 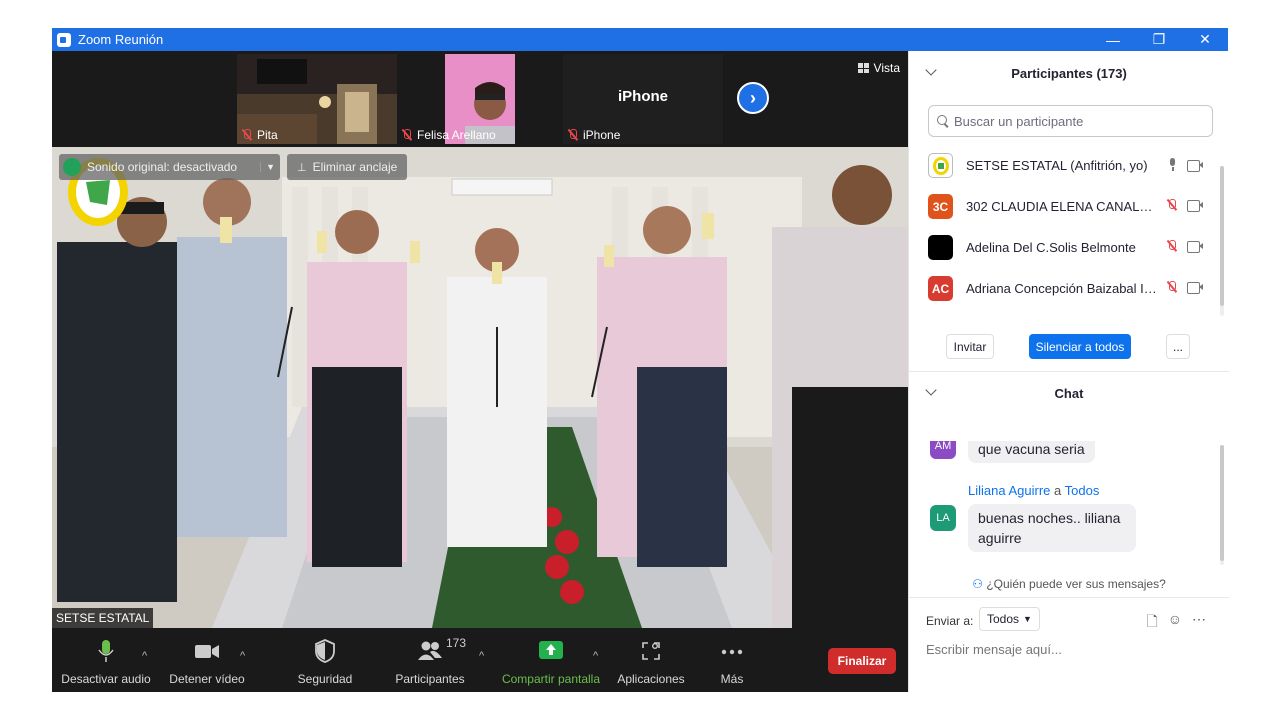 What do you see at coordinates (551, 679) in the screenshot?
I see `share-screen-label: Compartir pantalla` at bounding box center [551, 679].